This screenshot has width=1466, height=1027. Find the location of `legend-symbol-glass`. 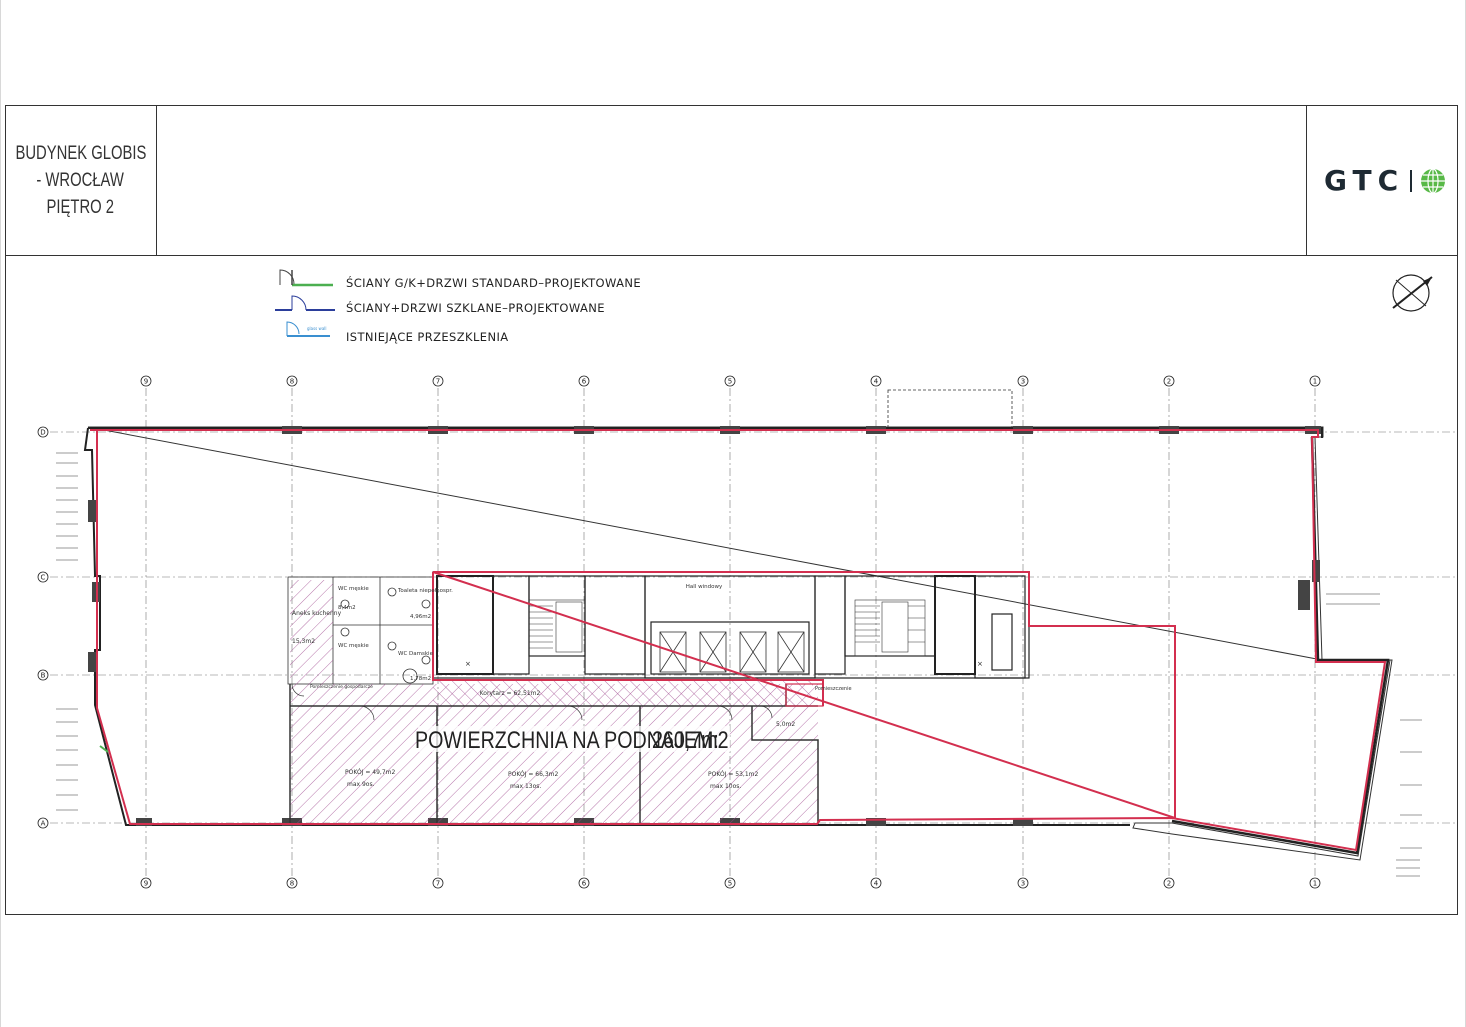

legend-symbol-glass is located at coordinates (305, 303).